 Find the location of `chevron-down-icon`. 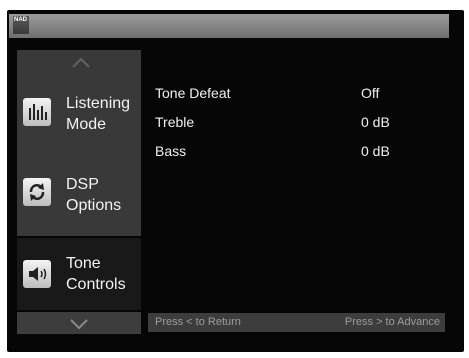

chevron-down-icon is located at coordinates (79, 324).